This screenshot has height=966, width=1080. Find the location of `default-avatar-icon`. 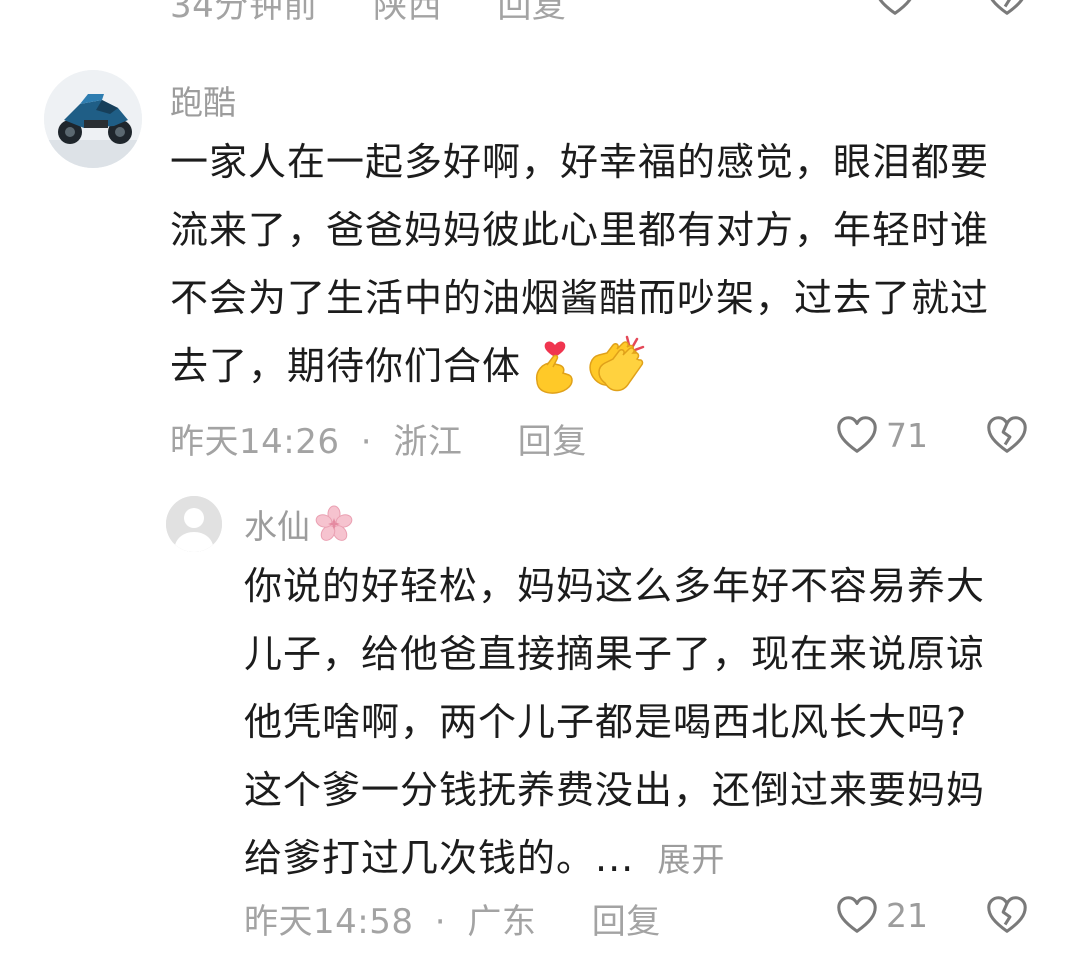

default-avatar-icon is located at coordinates (194, 524).